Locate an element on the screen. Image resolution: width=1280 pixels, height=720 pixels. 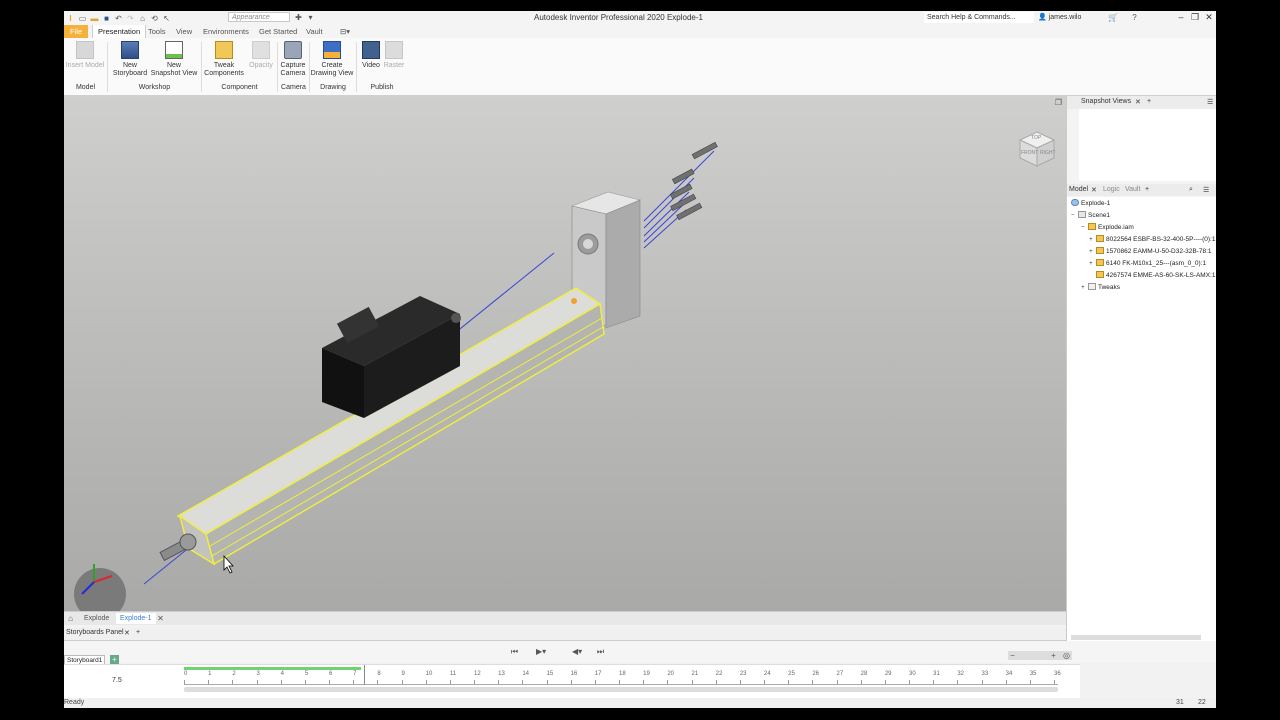
triad-gizmo is located at coordinates (100, 588).